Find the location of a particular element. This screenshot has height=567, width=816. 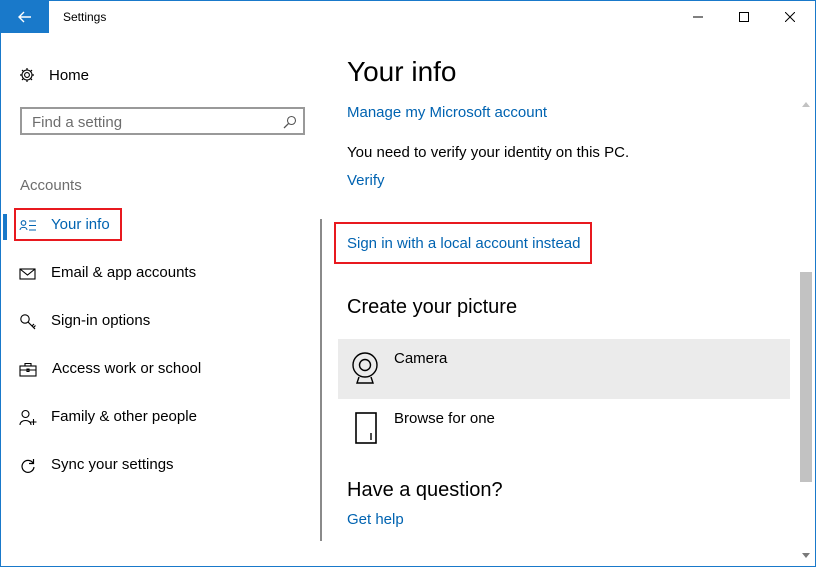

title-bar: Settings is located at coordinates (408, 17).